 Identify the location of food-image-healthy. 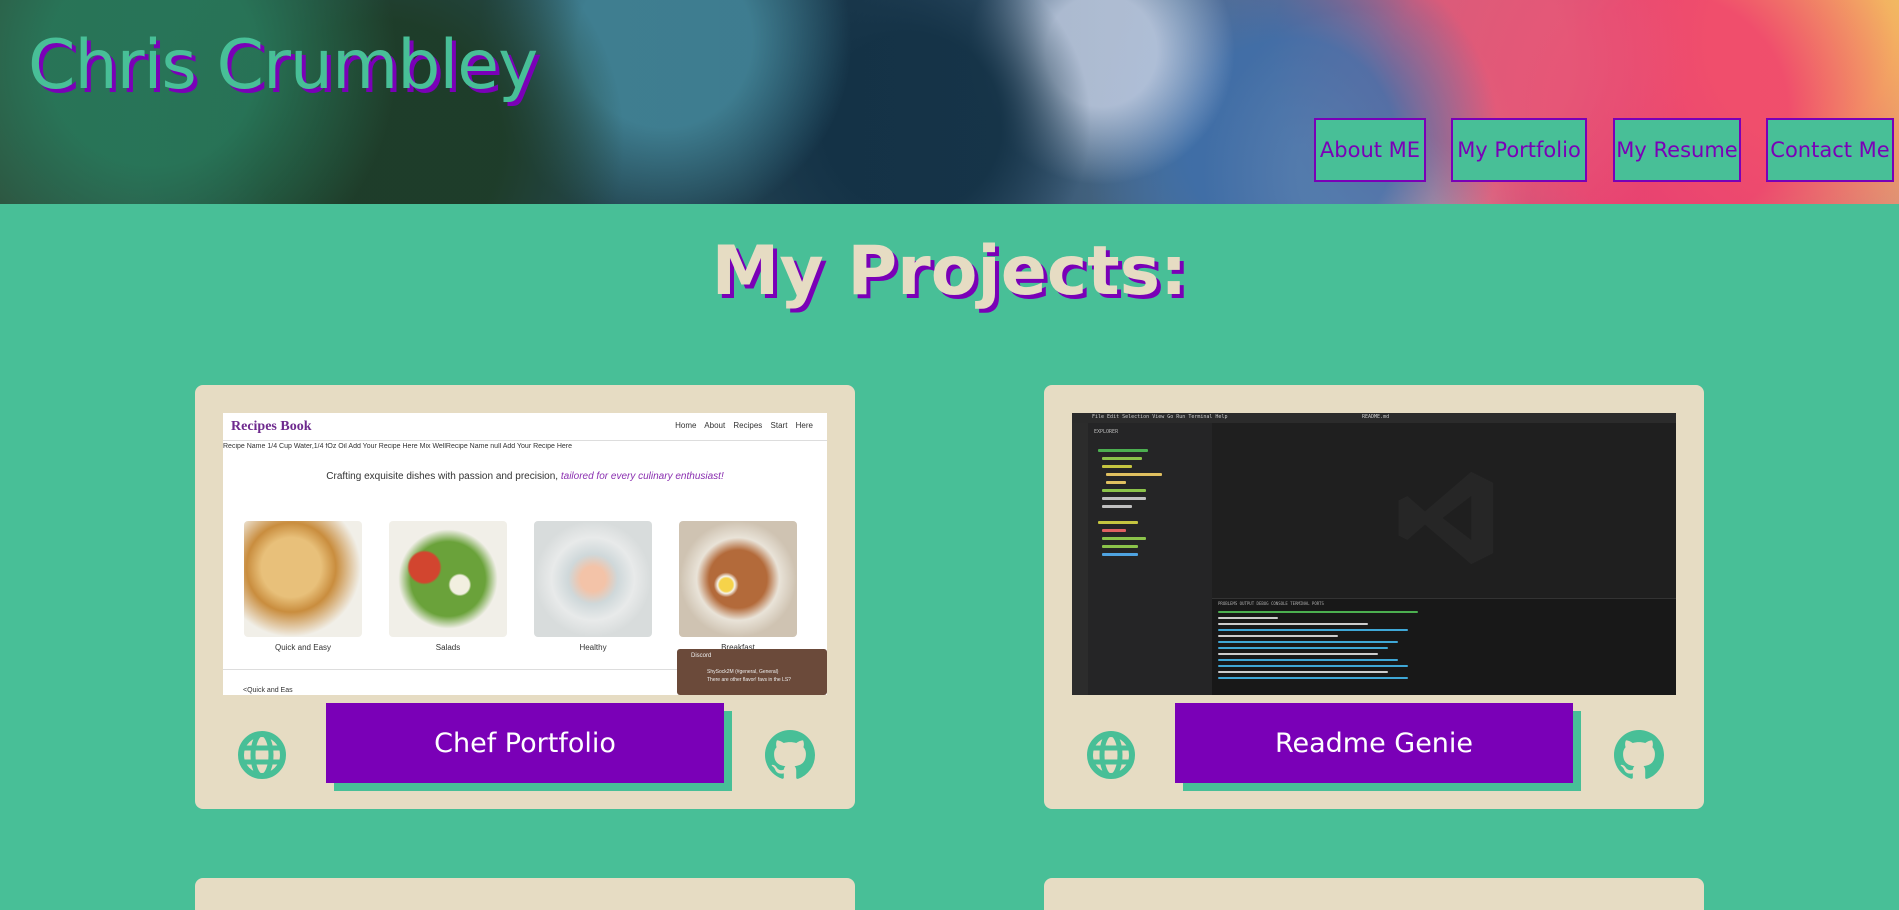
(593, 579).